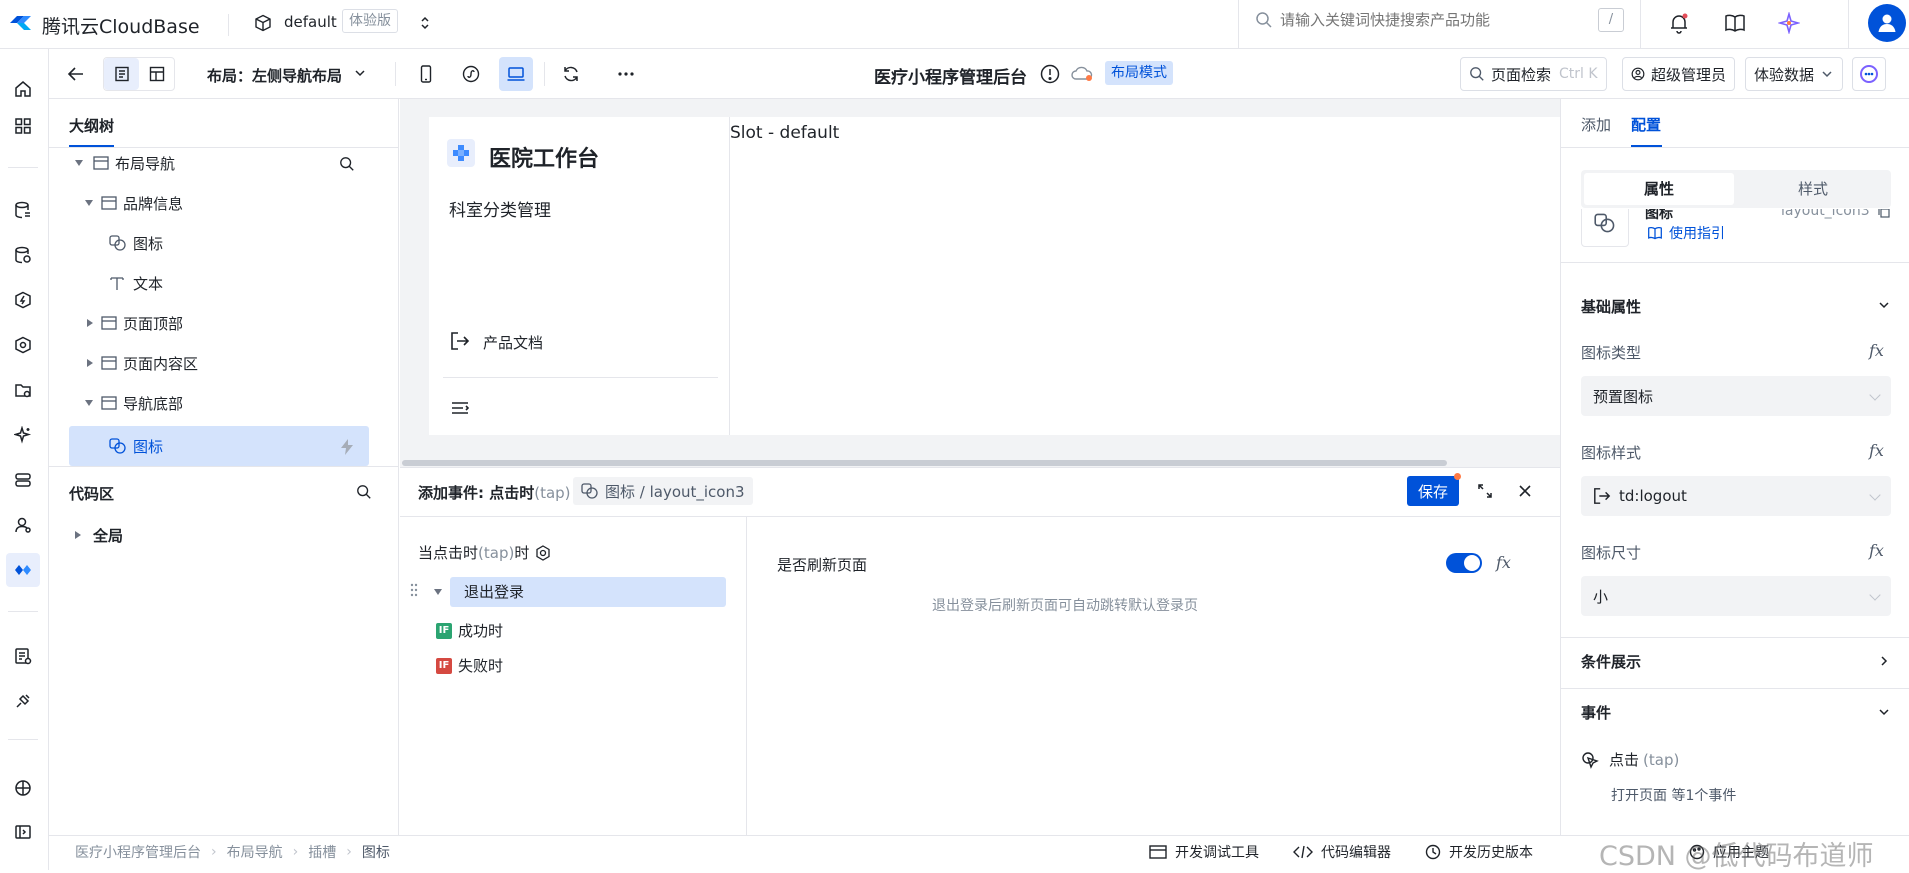 This screenshot has width=1909, height=873. Describe the element at coordinates (460, 341) in the screenshot. I see `logout-icon` at that location.